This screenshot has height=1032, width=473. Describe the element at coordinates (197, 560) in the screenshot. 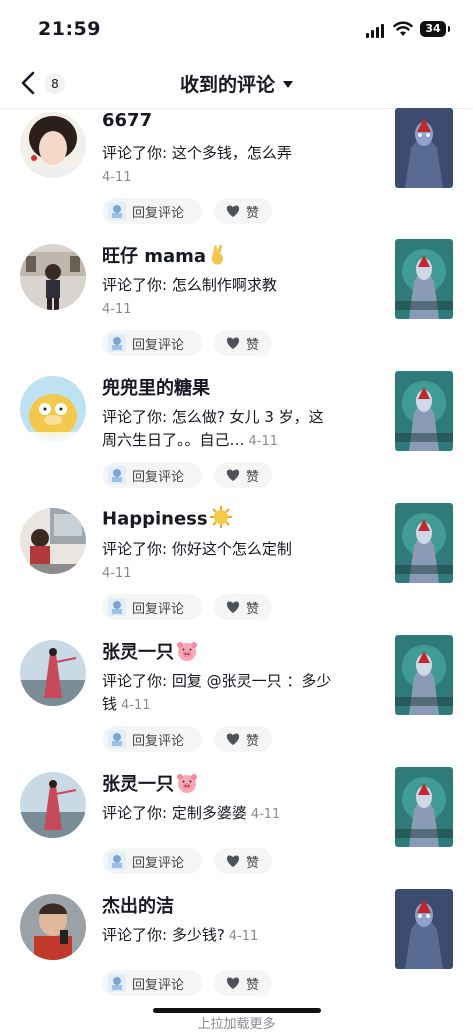

I see `comment-text: 评论了你: 你好这个怎么定制 4-11` at that location.